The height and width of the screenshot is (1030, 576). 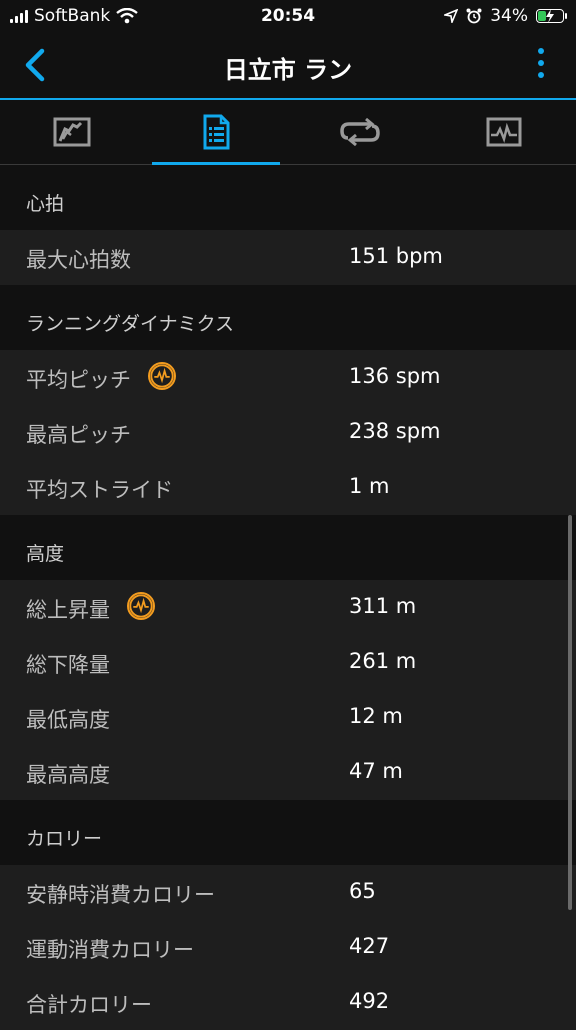 I want to click on alarm-icon, so click(x=474, y=16).